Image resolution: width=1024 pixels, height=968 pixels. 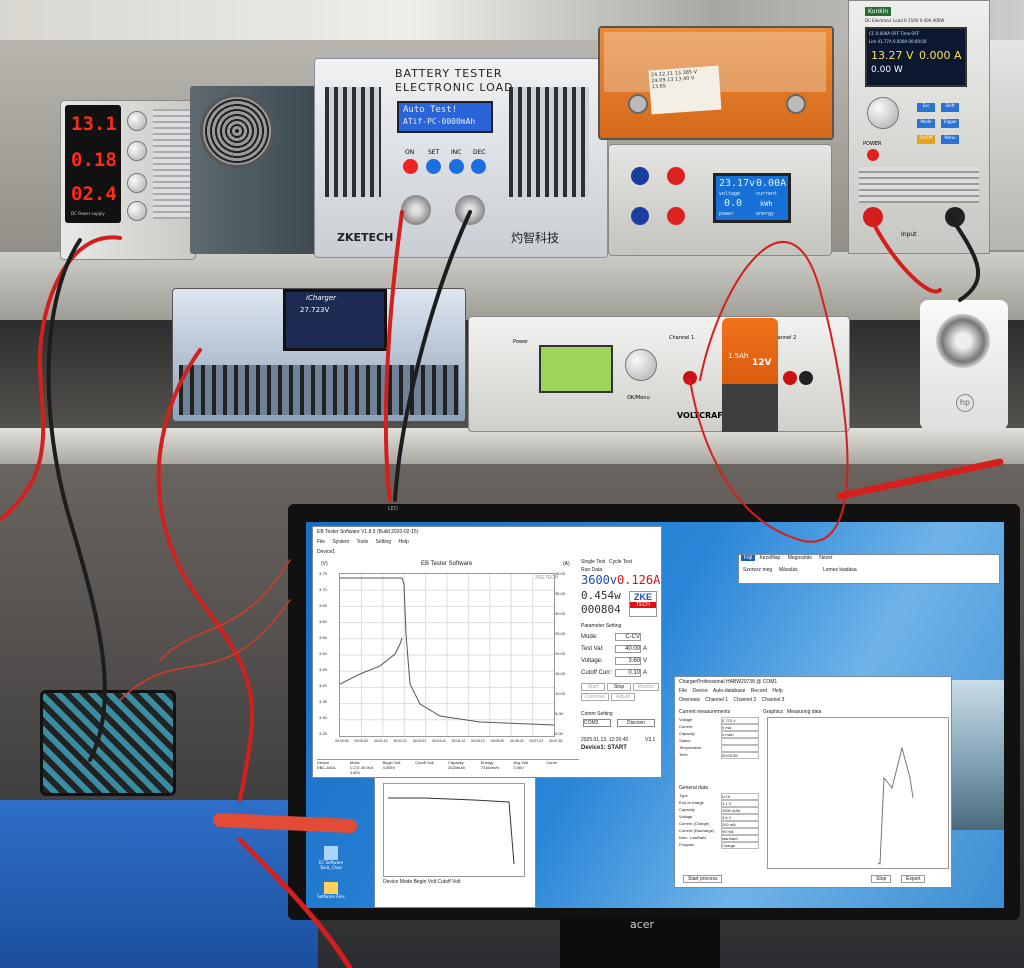 What do you see at coordinates (410, 166) in the screenshot?
I see `tester-on-button` at bounding box center [410, 166].